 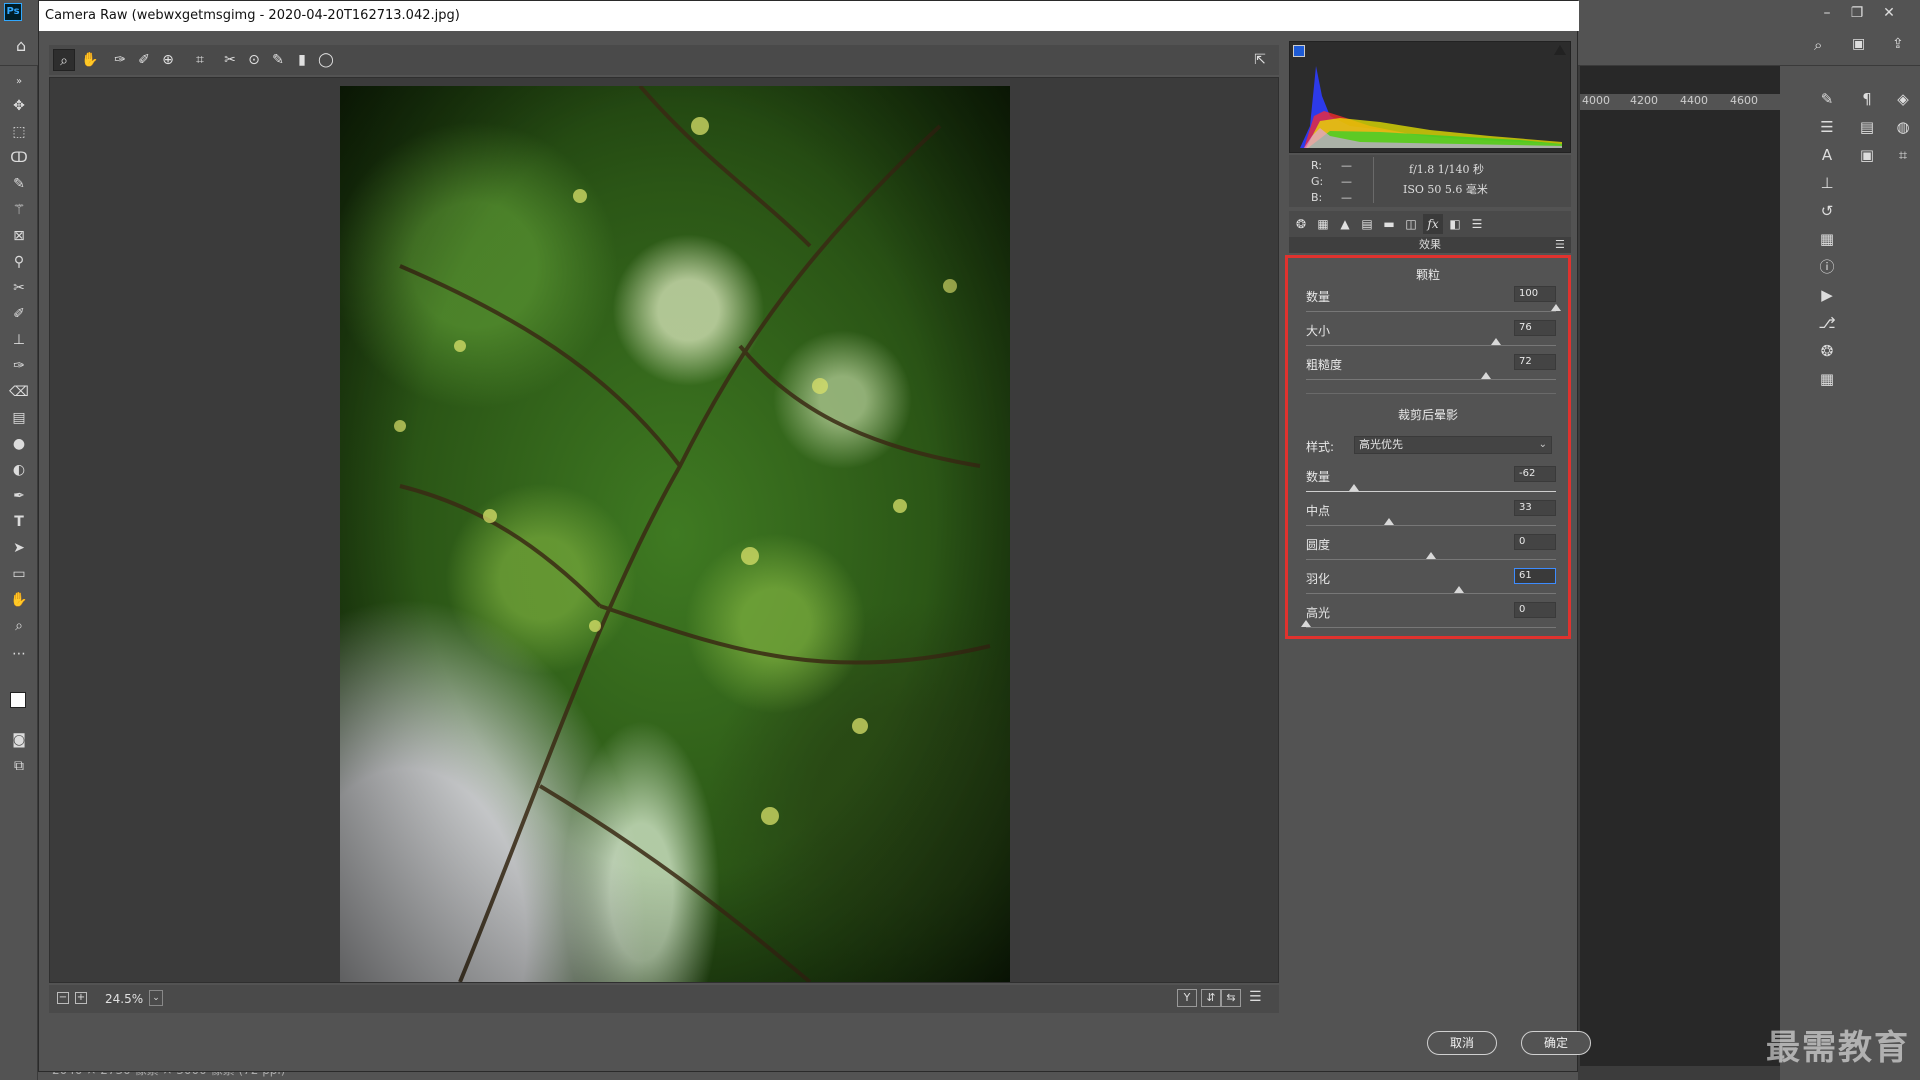 What do you see at coordinates (1431, 593) in the screenshot?
I see `vignette-feather-slider` at bounding box center [1431, 593].